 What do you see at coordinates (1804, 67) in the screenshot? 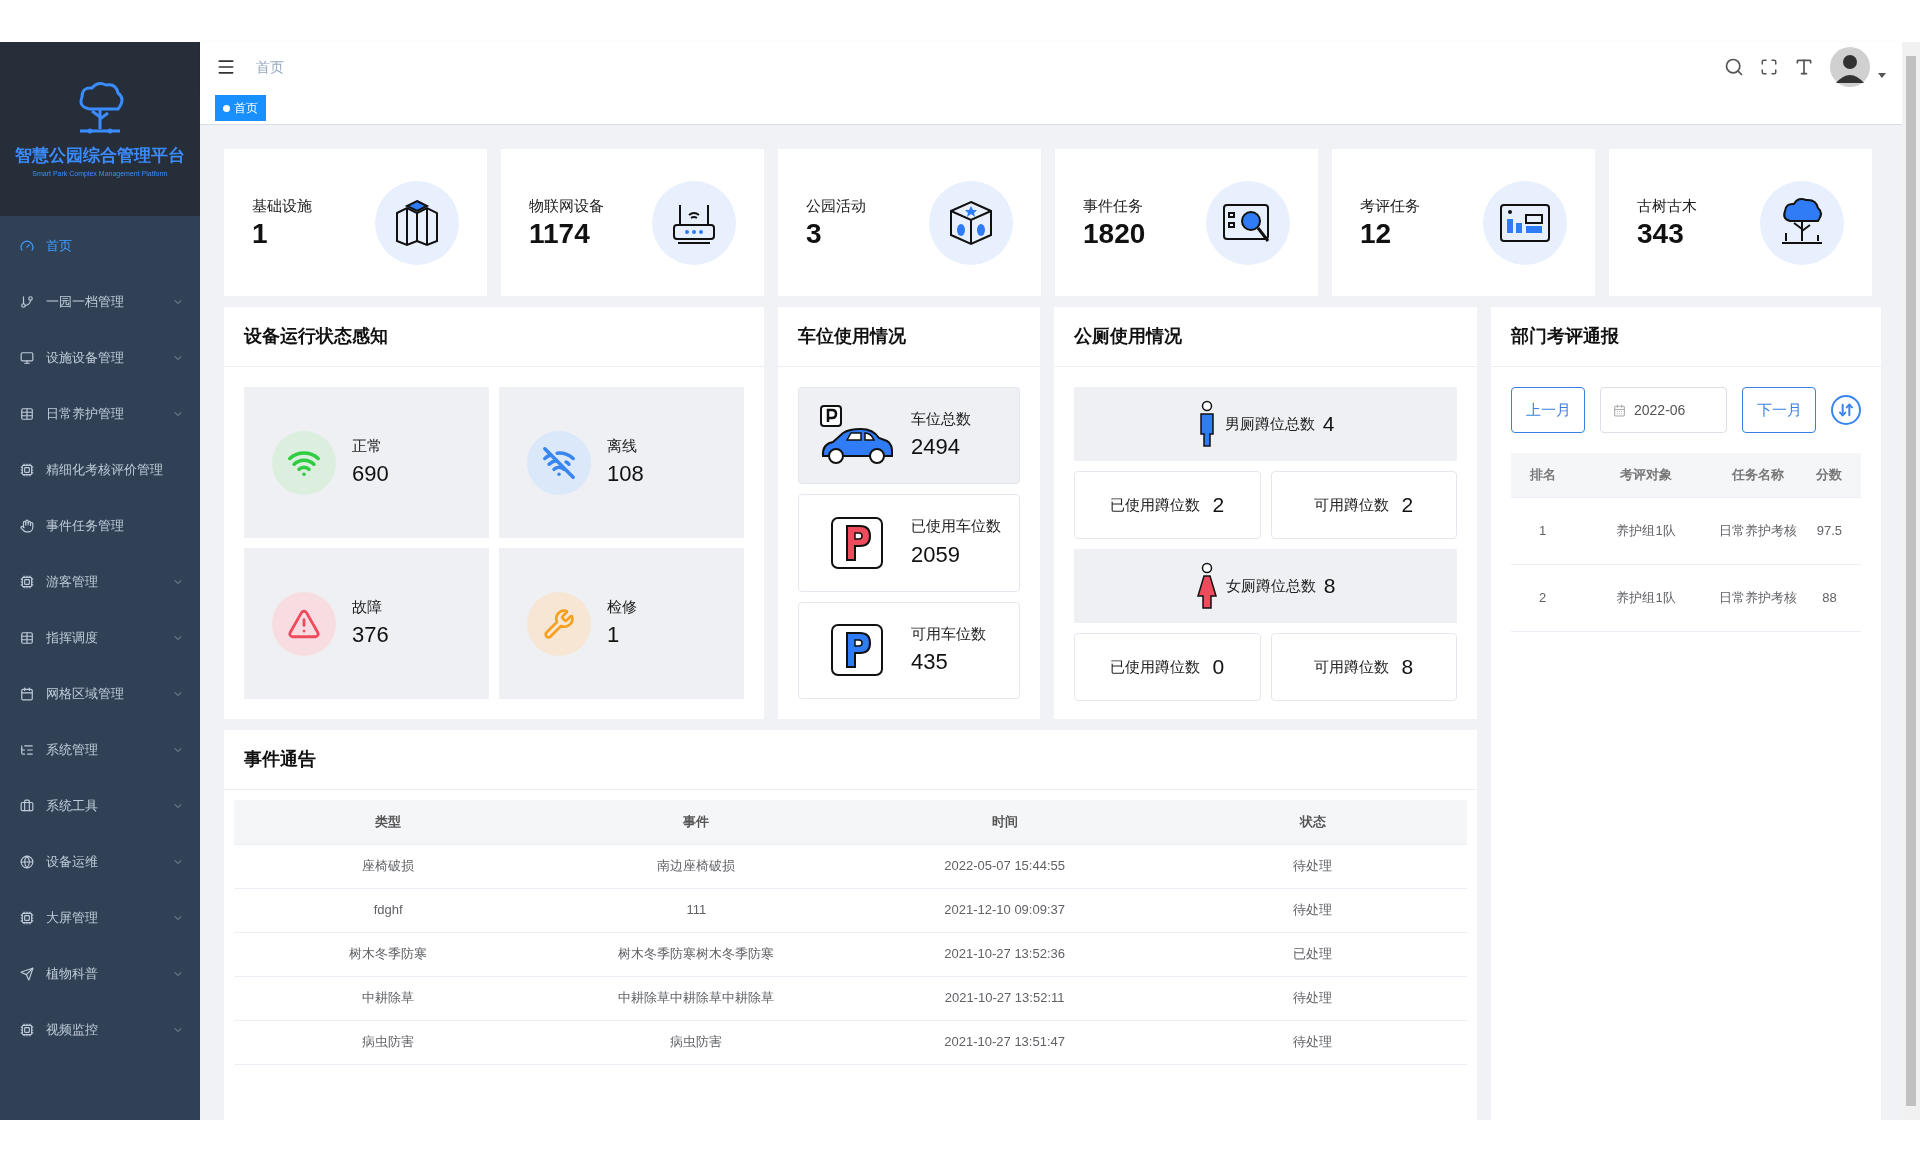
I see `font-size-icon` at bounding box center [1804, 67].